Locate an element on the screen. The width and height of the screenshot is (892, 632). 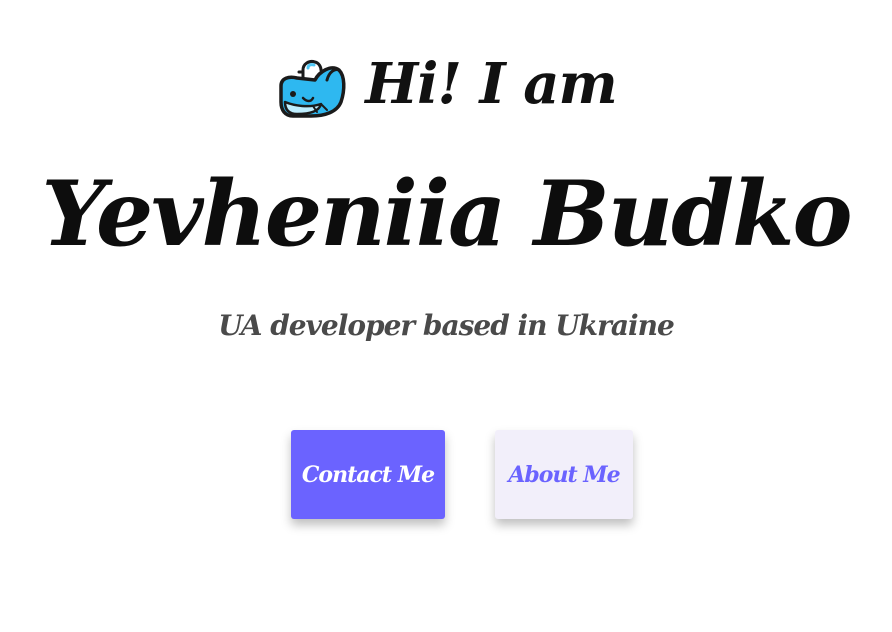
greeting-row: Hi! I am is located at coordinates (446, 88).